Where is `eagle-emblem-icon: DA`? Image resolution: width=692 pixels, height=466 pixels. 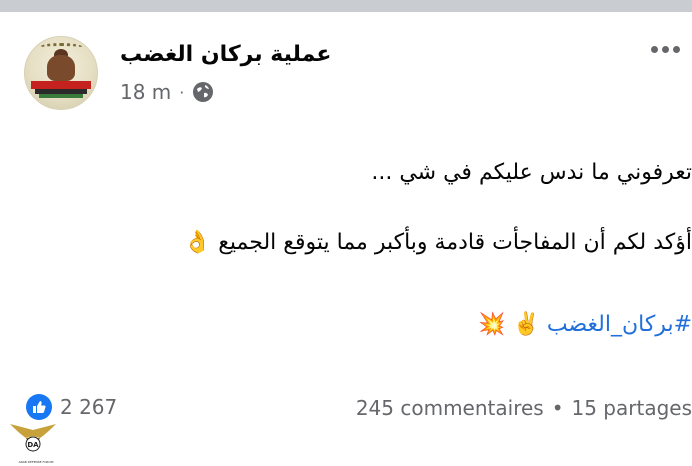 eagle-emblem-icon: DA is located at coordinates (33, 441).